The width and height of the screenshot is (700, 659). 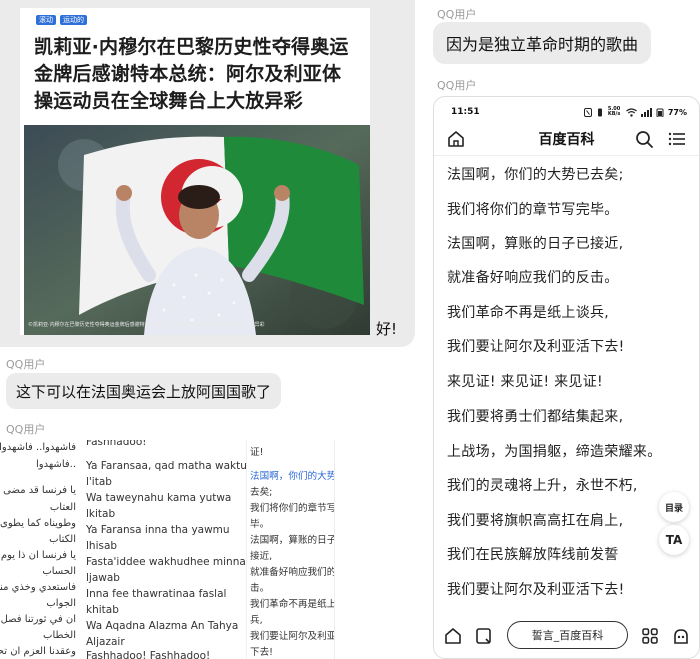 What do you see at coordinates (599, 112) in the screenshot?
I see `vibrate-icon` at bounding box center [599, 112].